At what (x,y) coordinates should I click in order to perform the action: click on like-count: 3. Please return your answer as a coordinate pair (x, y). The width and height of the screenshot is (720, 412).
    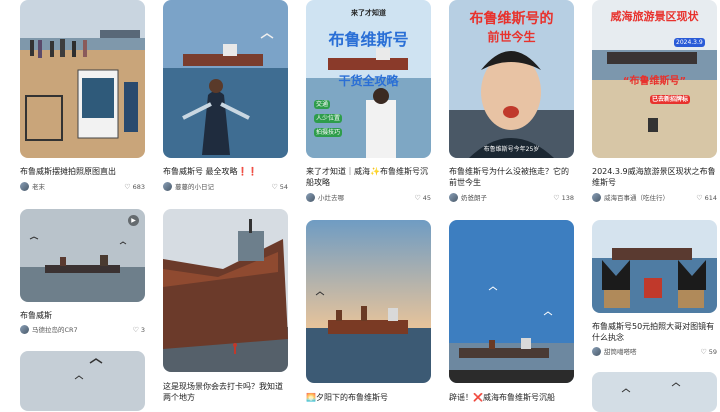
    Looking at the image, I should click on (142, 330).